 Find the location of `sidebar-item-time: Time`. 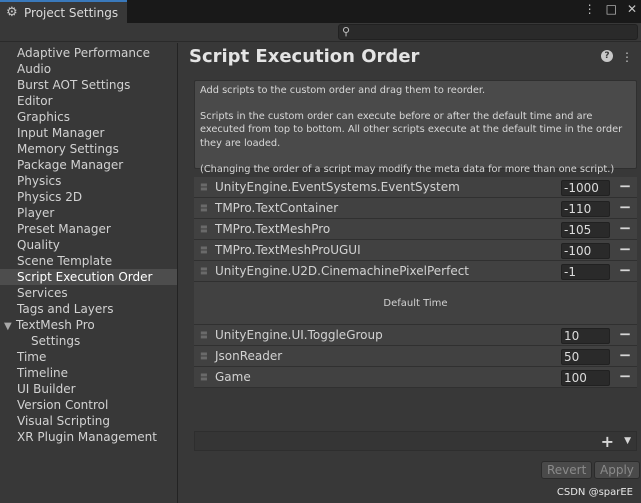

sidebar-item-time: Time is located at coordinates (88, 357).